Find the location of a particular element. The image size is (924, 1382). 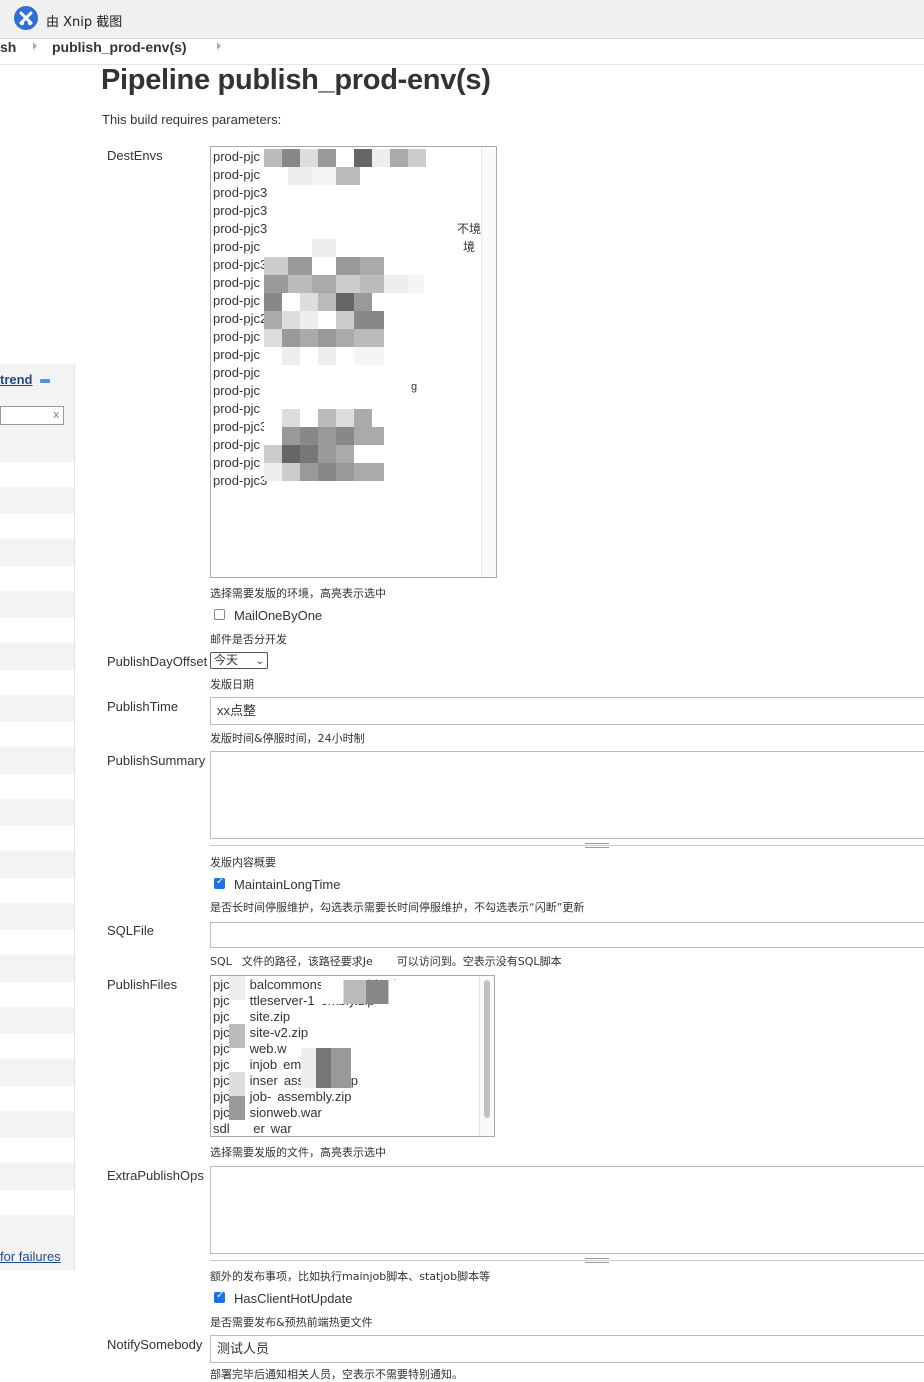

page-title: Pipeline publish_prod-env(s) is located at coordinates (296, 80).